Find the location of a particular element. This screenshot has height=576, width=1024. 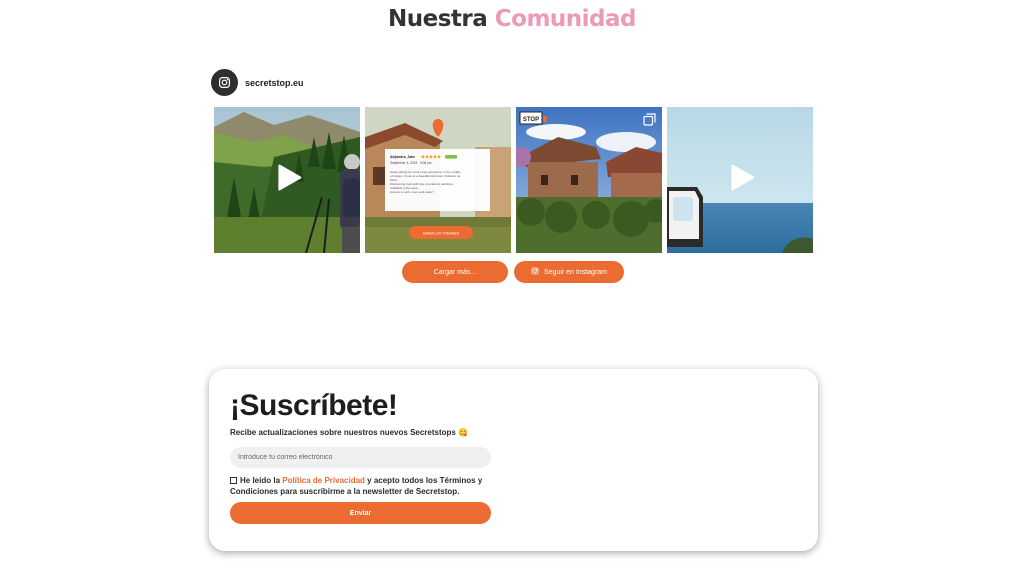

svg-text: MARIA LOS TOMANES is located at coordinates (441, 234).